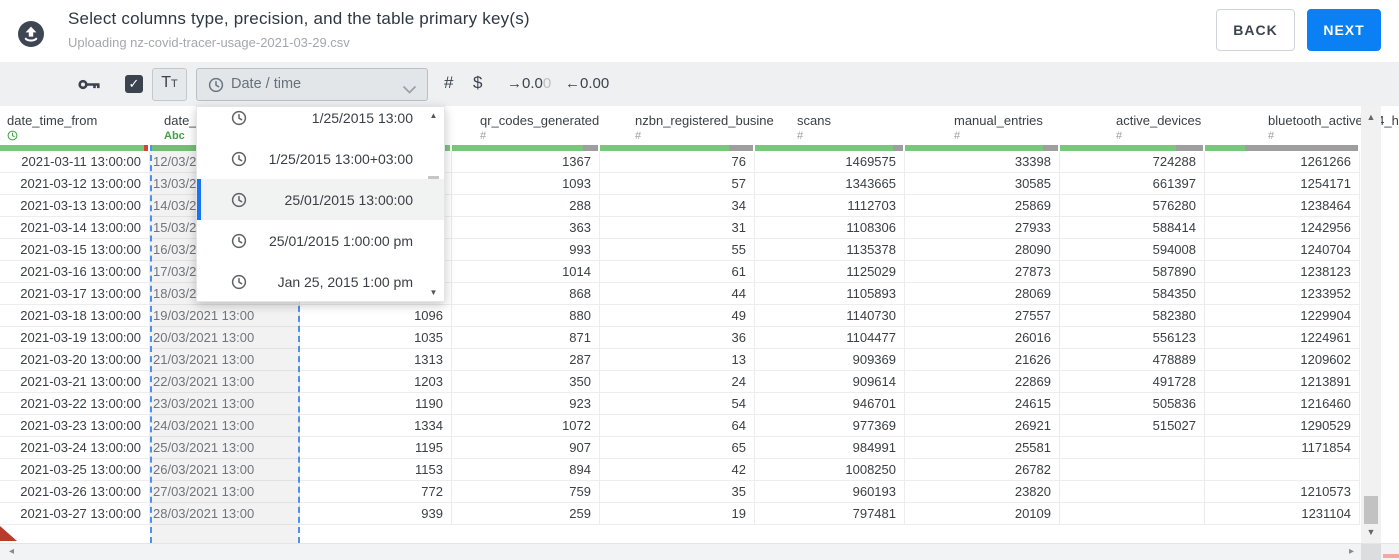 The width and height of the screenshot is (1399, 560). What do you see at coordinates (75, 249) in the screenshot?
I see `table-cell: 2021-03-15 13:00:00` at bounding box center [75, 249].